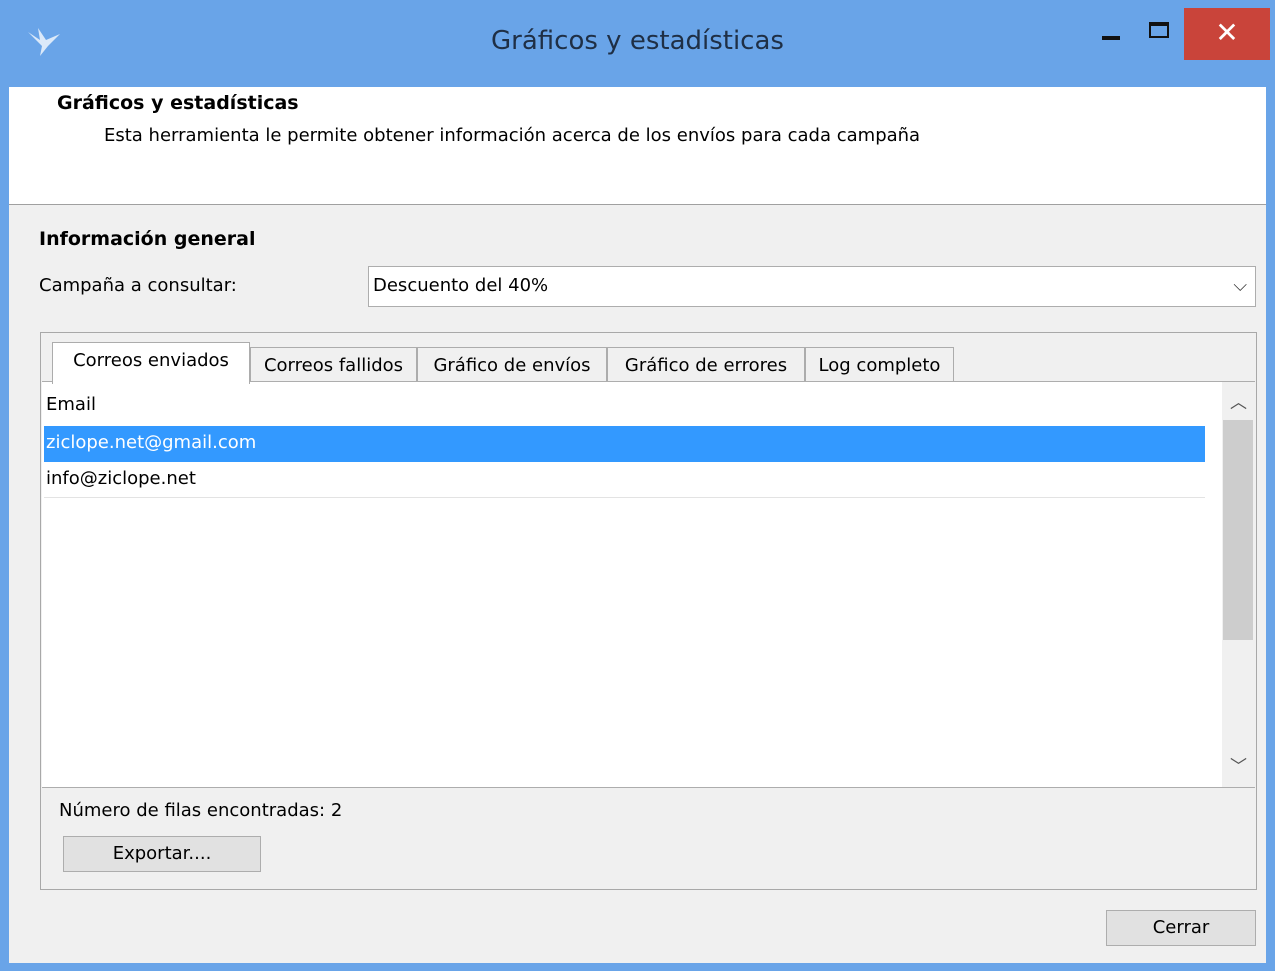 The image size is (1275, 971). I want to click on vertical-scrollbar: ︿ ﹀, so click(1238, 584).